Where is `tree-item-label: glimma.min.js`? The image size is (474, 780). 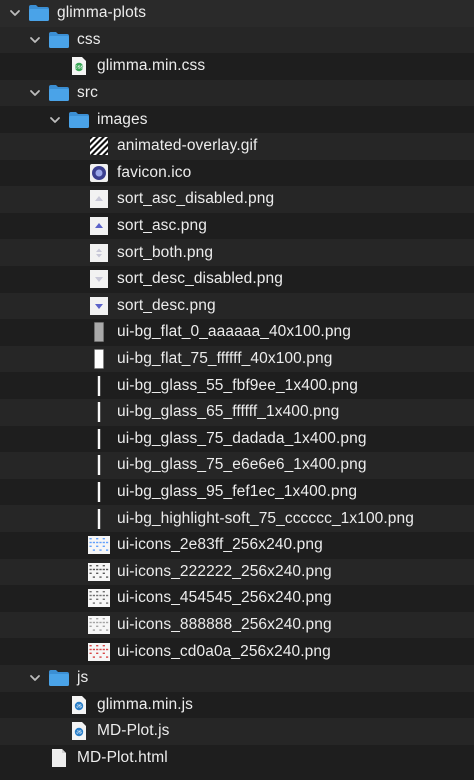 tree-item-label: glimma.min.js is located at coordinates (145, 704).